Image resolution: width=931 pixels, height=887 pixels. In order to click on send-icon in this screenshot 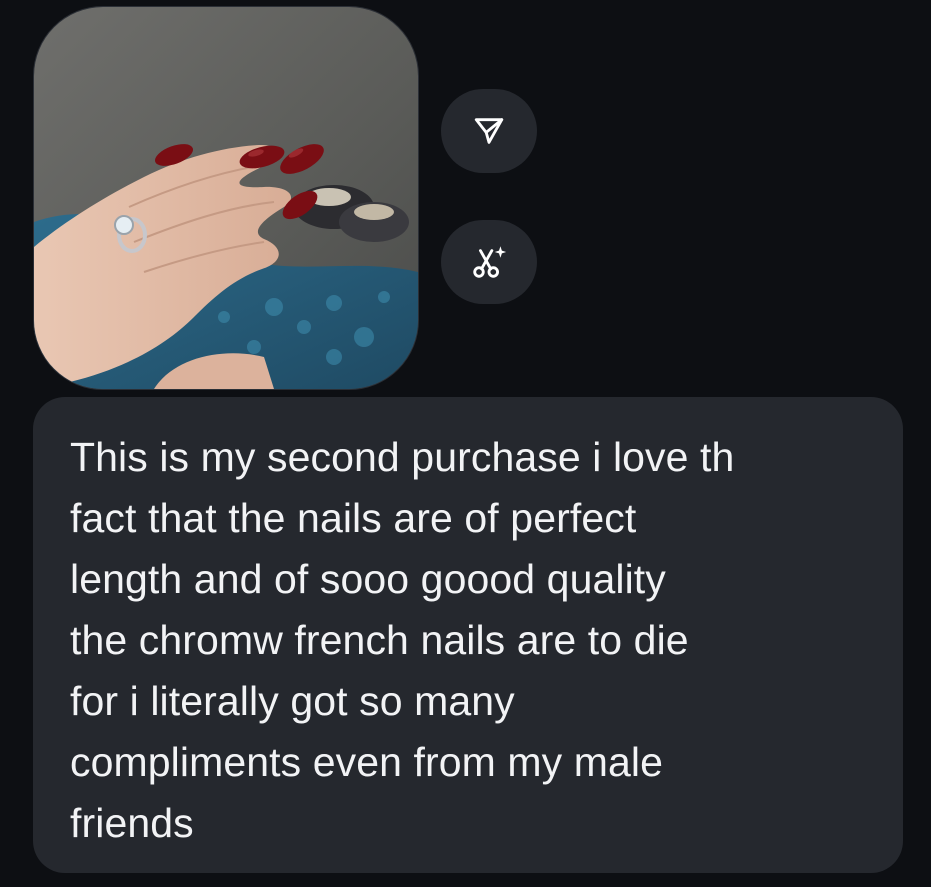, I will do `click(489, 131)`.